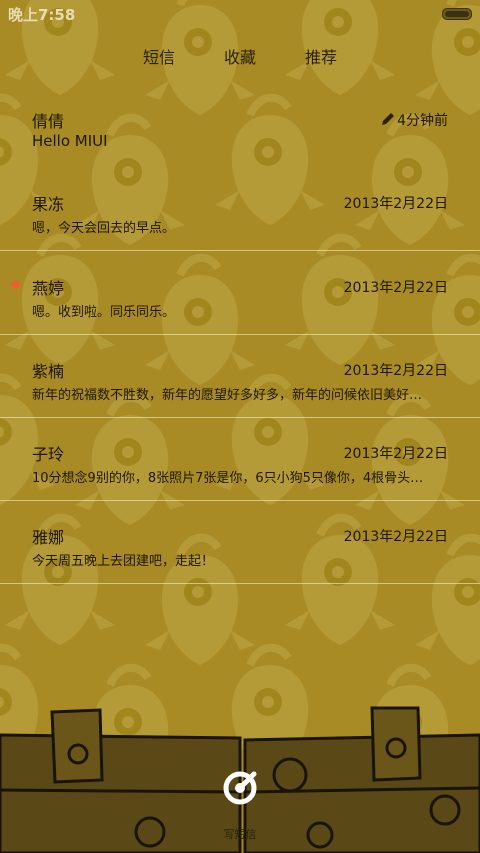 The height and width of the screenshot is (853, 480). I want to click on status-time: 晚上7:58, so click(42, 15).